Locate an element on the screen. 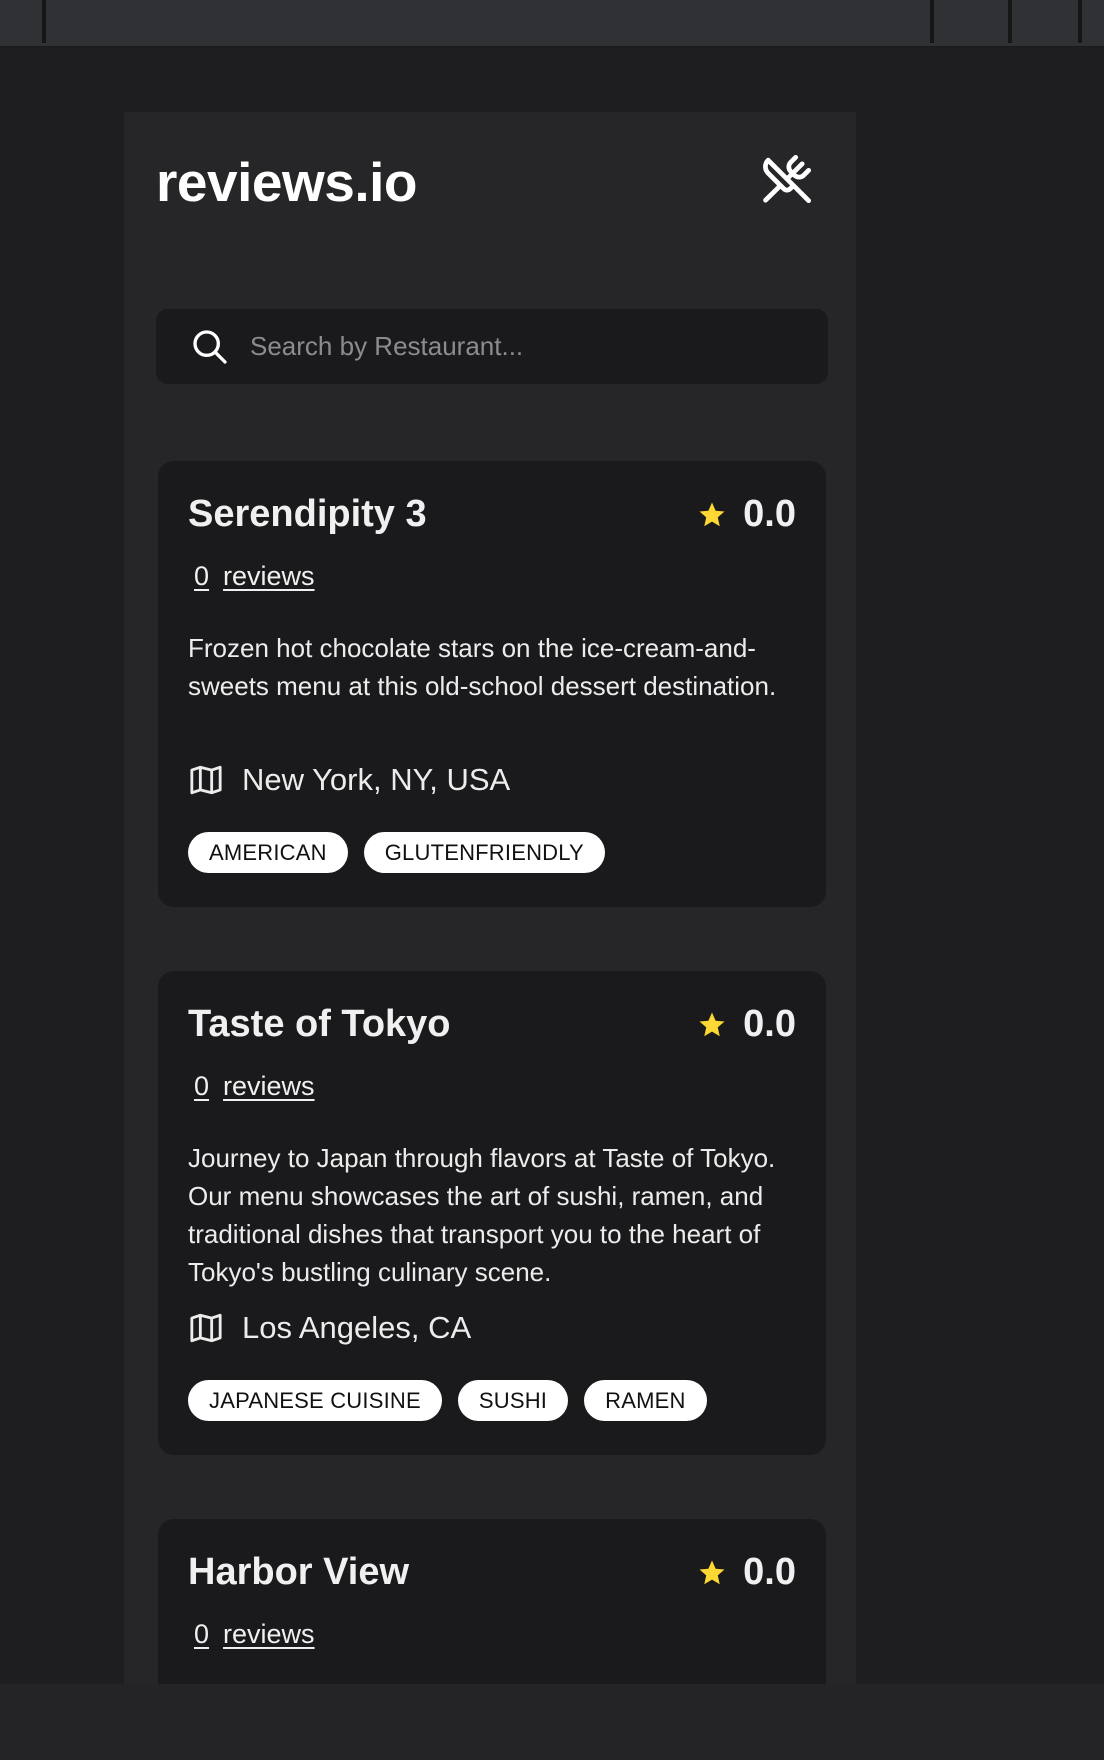  utensils-crossed-icon is located at coordinates (787, 179).